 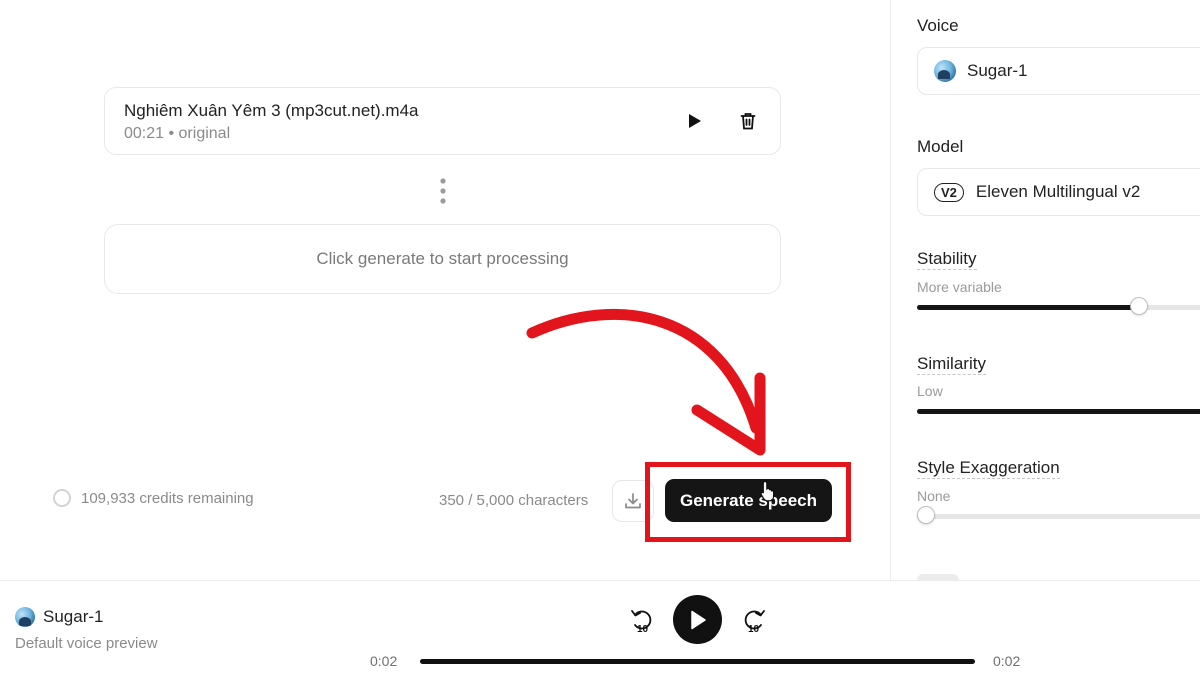 What do you see at coordinates (442, 259) in the screenshot?
I see `output-placeholder: Click generate to start processing` at bounding box center [442, 259].